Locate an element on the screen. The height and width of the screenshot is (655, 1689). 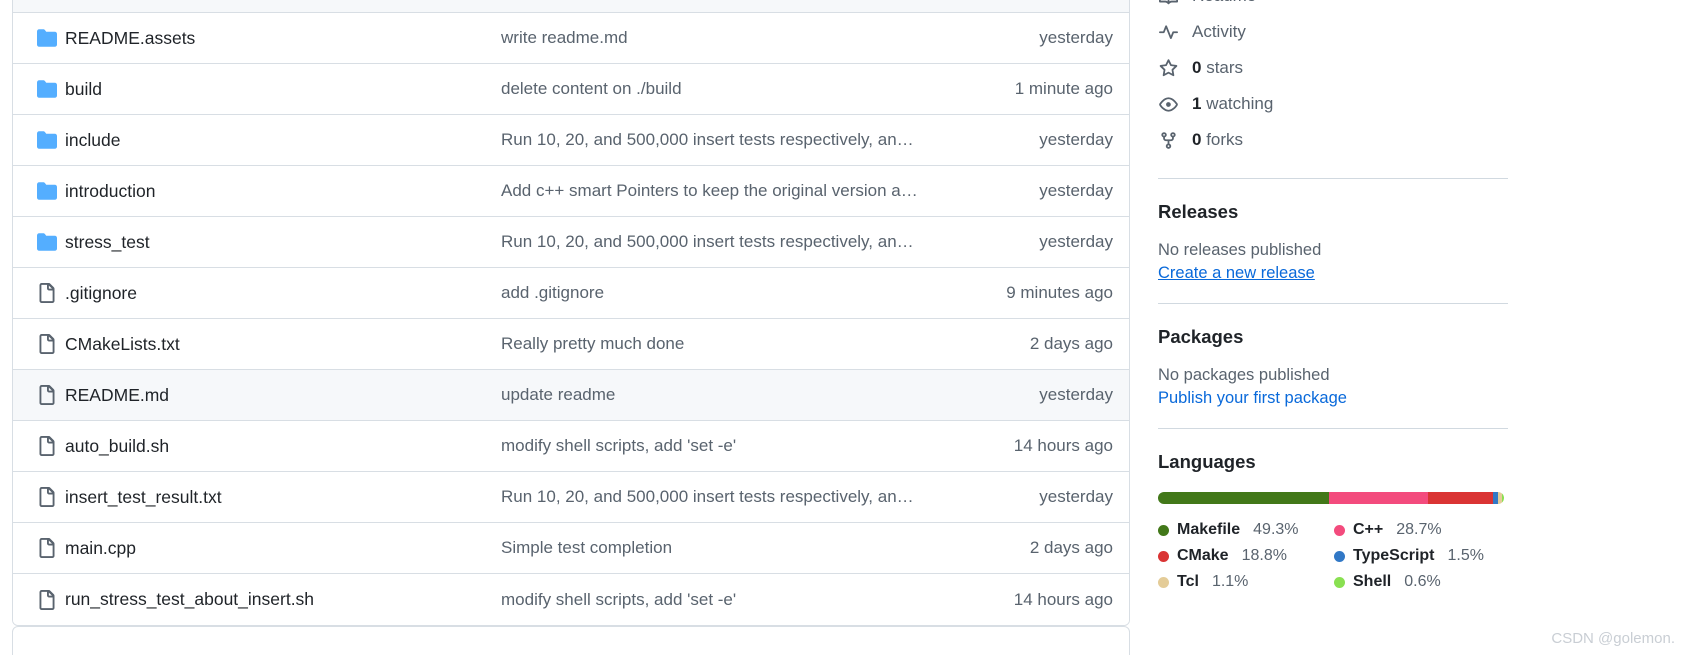
repo-stat-value: 1 watching is located at coordinates (1232, 104).